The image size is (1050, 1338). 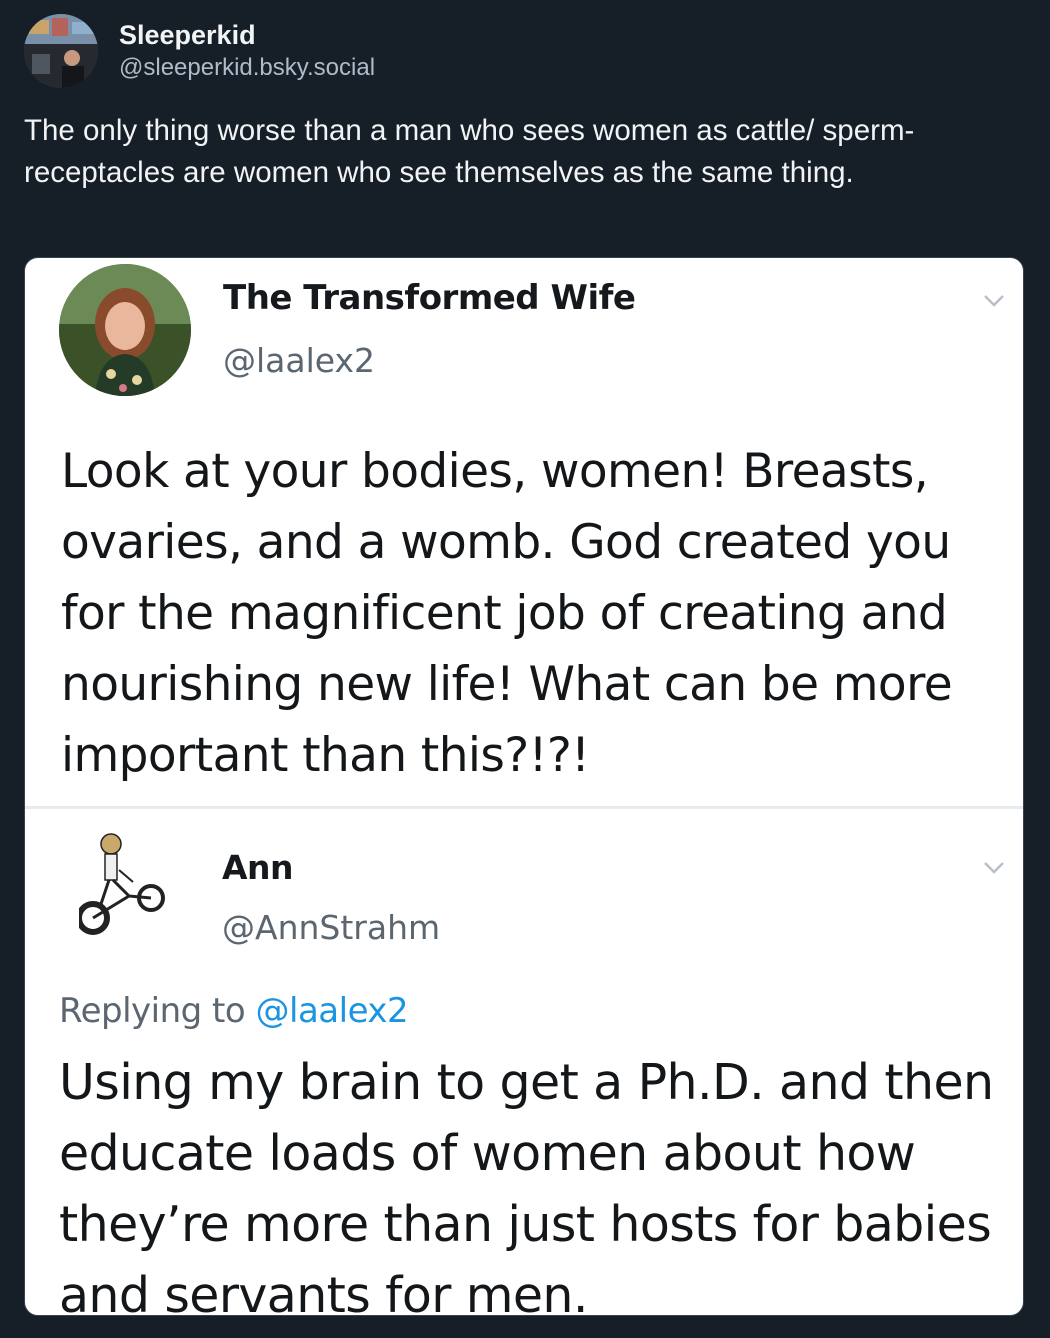 What do you see at coordinates (299, 360) in the screenshot?
I see `tweet-author-handle: @laalex2` at bounding box center [299, 360].